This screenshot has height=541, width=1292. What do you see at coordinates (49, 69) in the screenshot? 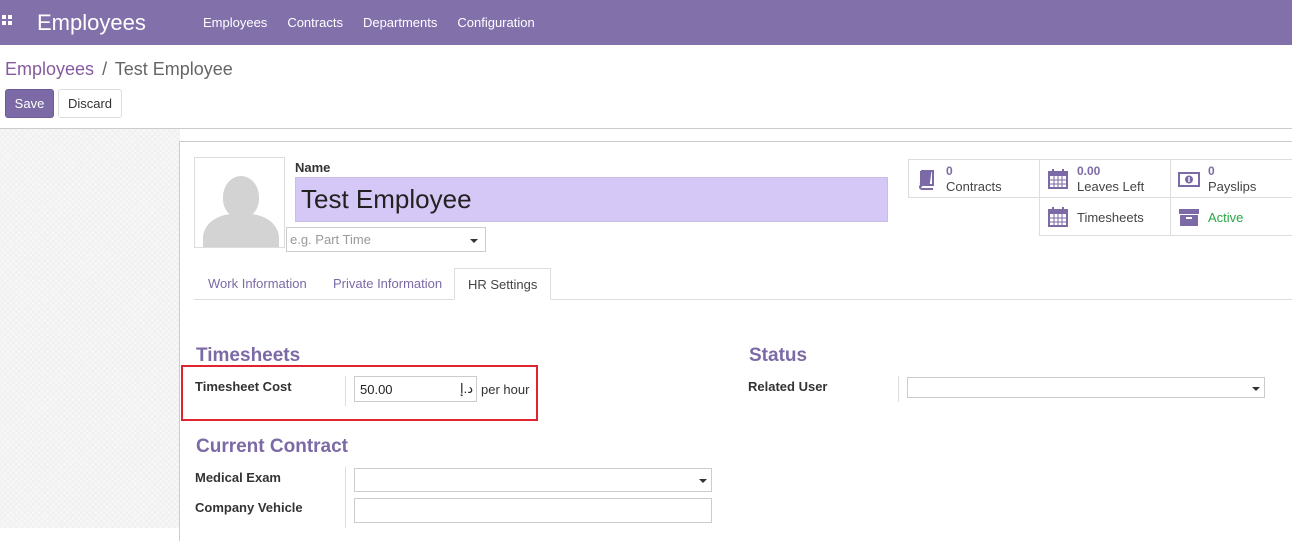
I see `breadcrumb-employees-link: Employees` at bounding box center [49, 69].